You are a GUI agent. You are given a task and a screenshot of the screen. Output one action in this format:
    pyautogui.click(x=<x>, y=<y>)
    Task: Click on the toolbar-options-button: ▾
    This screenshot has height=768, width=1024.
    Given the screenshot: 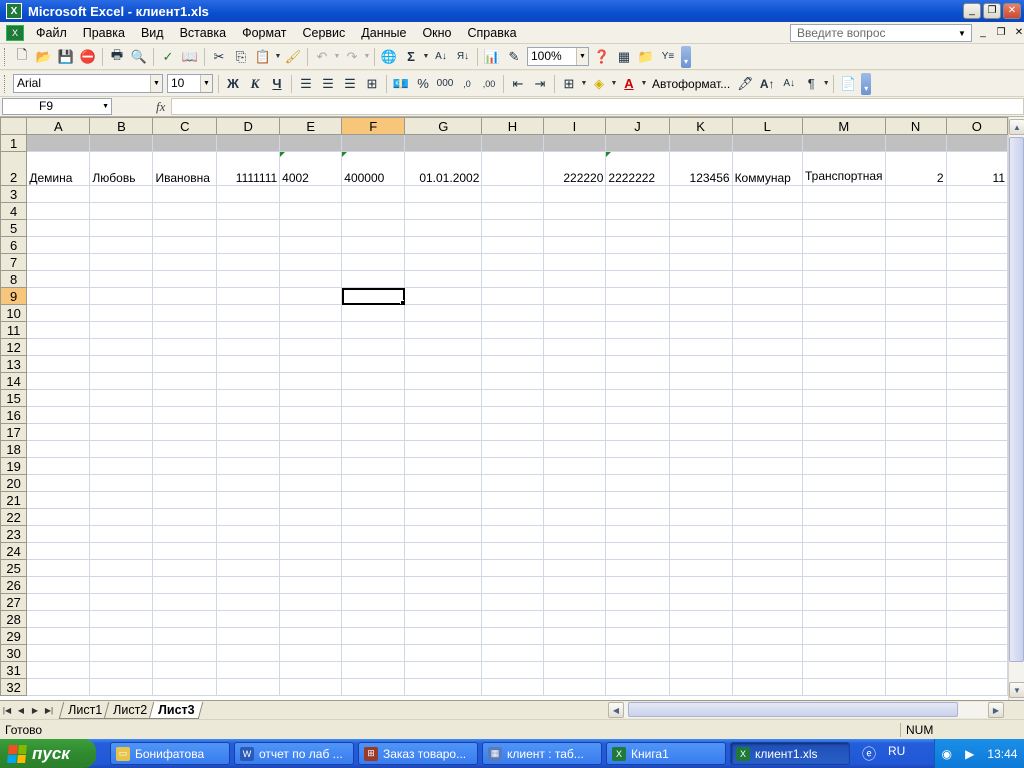 What is the action you would take?
    pyautogui.click(x=866, y=83)
    